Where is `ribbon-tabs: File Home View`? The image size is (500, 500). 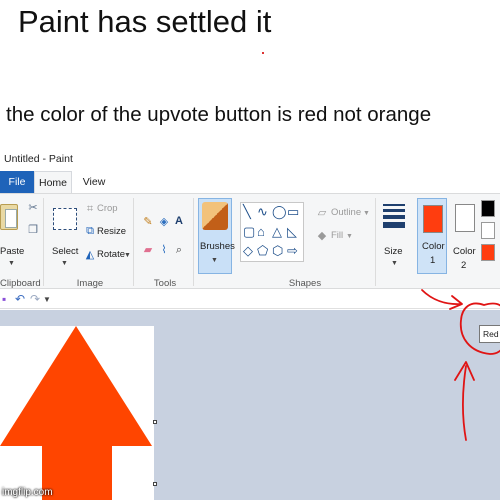 ribbon-tabs: File Home View is located at coordinates (250, 182).